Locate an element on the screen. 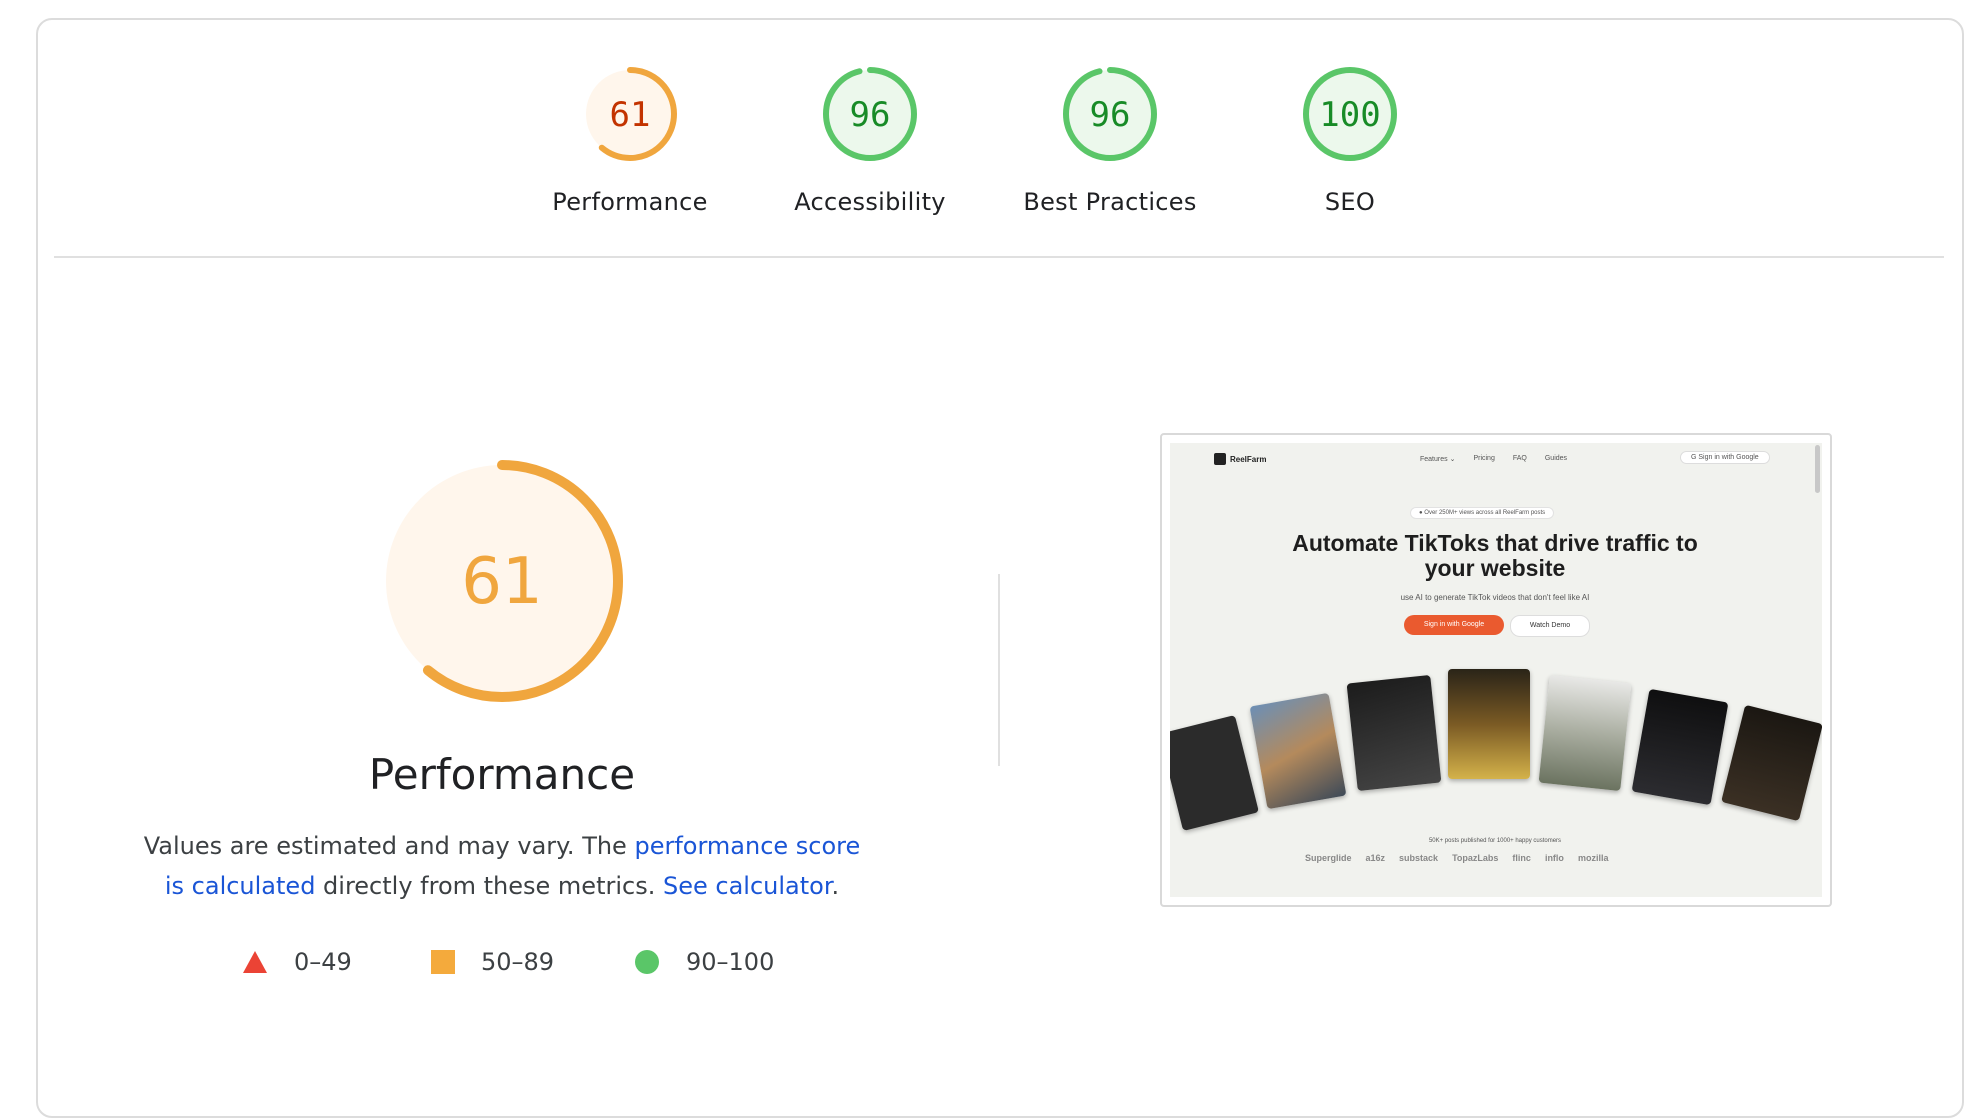 Image resolution: width=1978 pixels, height=1118 pixels. triangle-icon is located at coordinates (255, 962).